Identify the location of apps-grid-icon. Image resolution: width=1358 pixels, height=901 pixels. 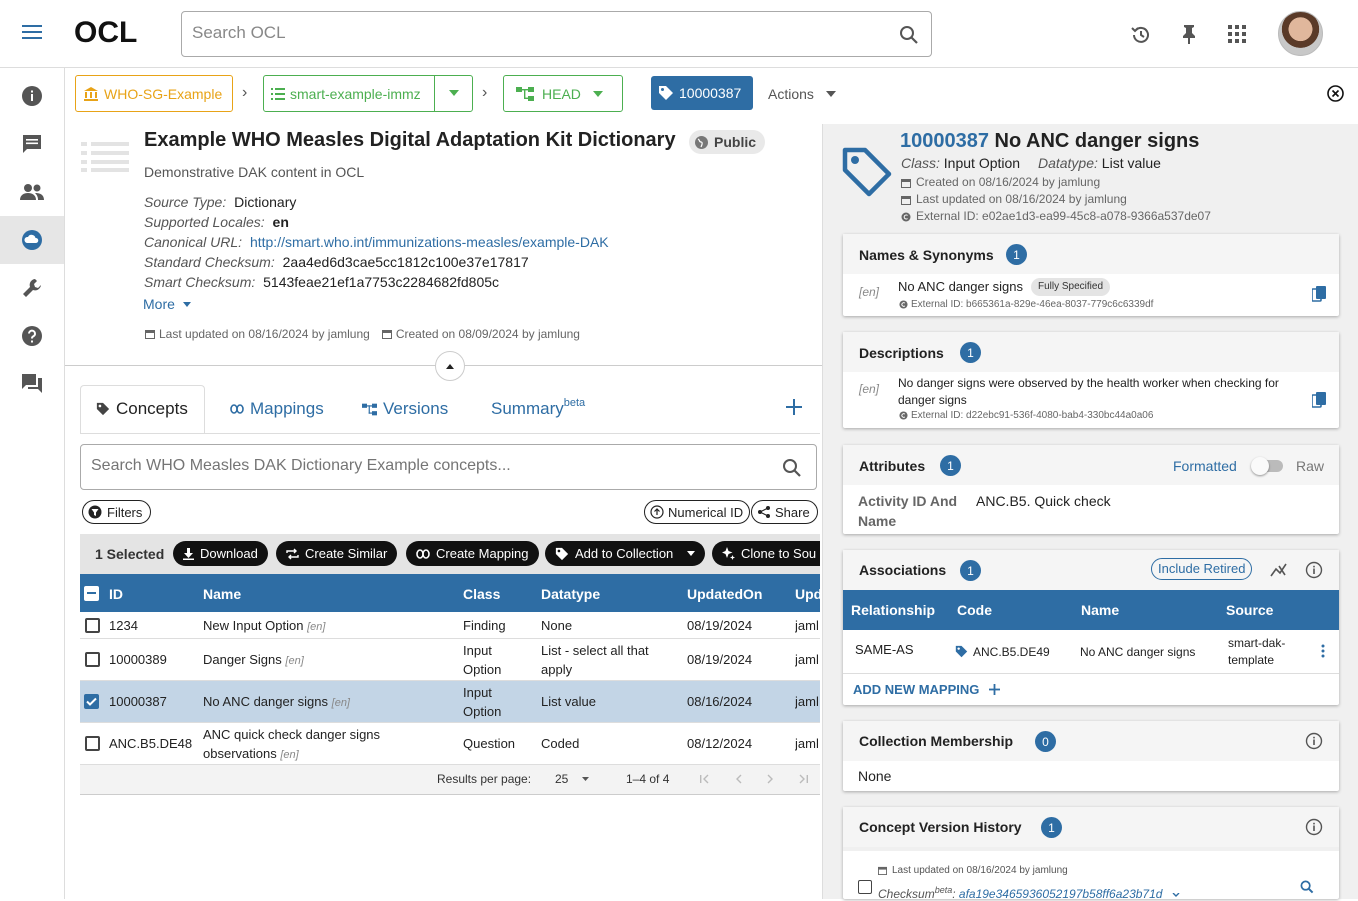
(1237, 34).